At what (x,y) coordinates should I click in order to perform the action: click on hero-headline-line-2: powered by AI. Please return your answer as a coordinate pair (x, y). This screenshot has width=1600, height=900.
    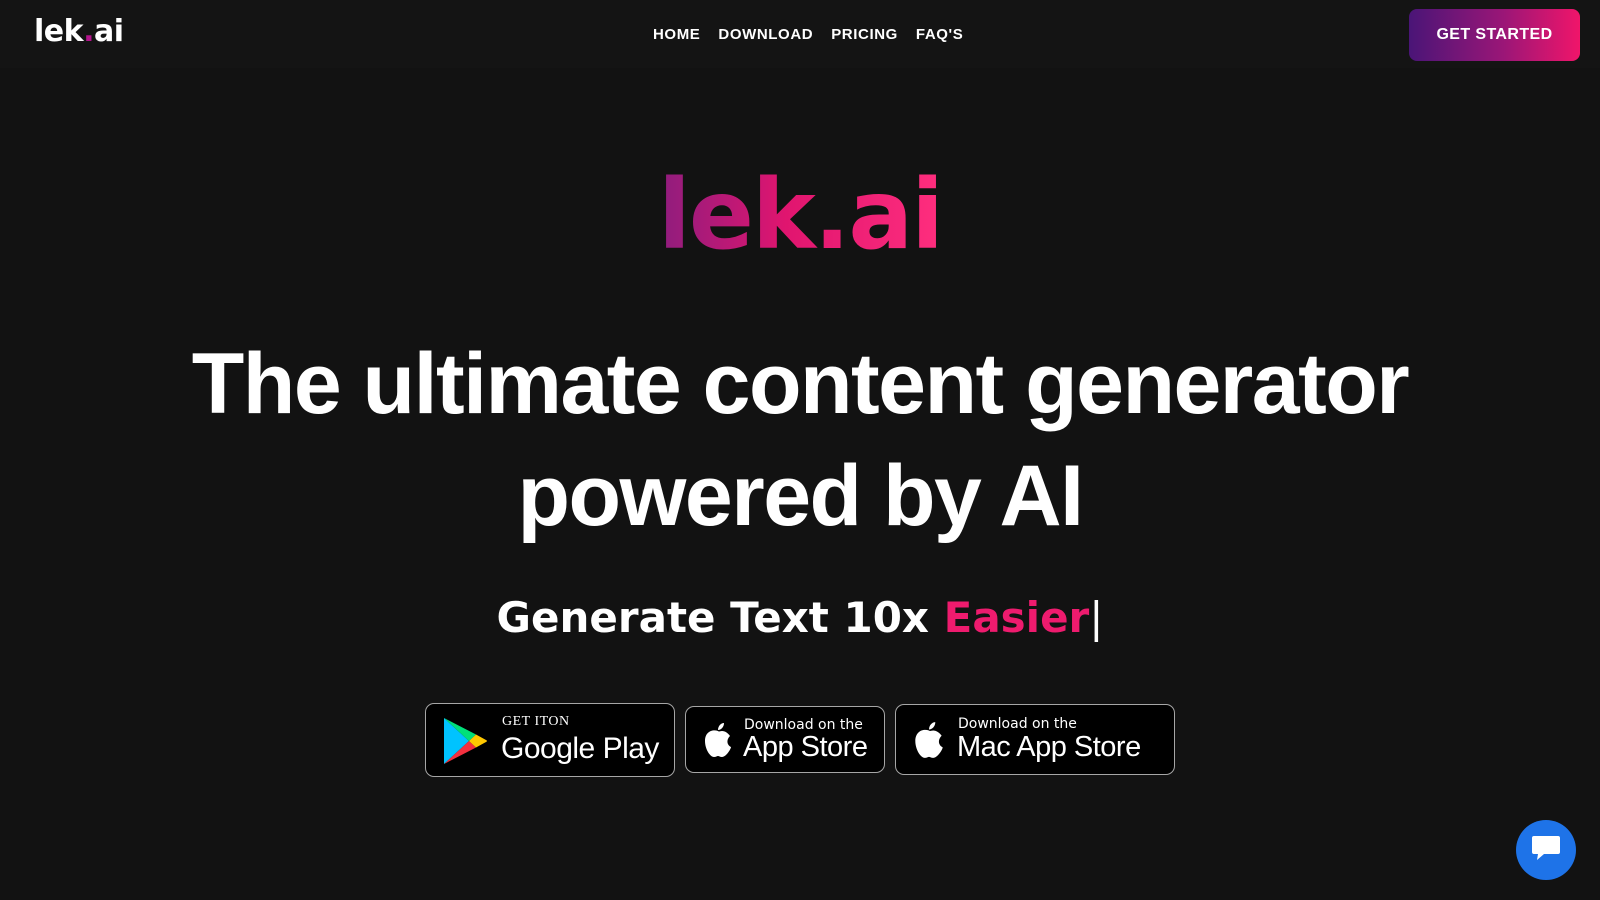
    Looking at the image, I should click on (800, 496).